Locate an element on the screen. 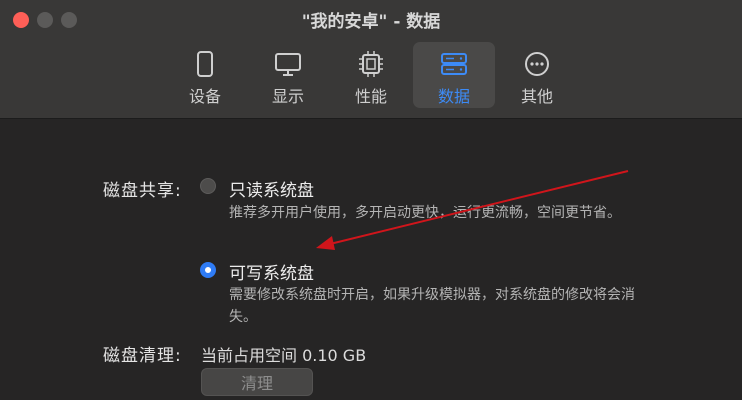  writable-disk-radio is located at coordinates (208, 270).